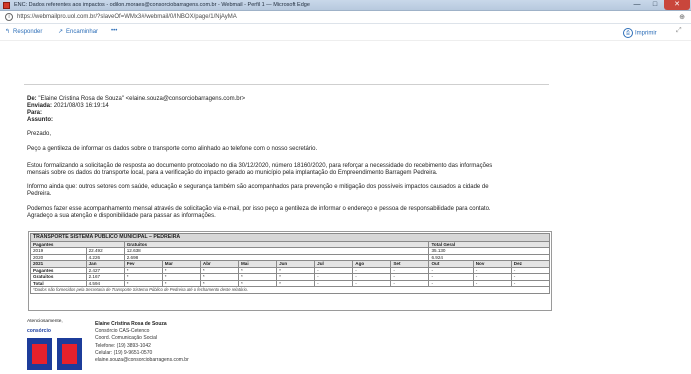  Describe the element at coordinates (286, 84) in the screenshot. I see `message-divider` at that location.